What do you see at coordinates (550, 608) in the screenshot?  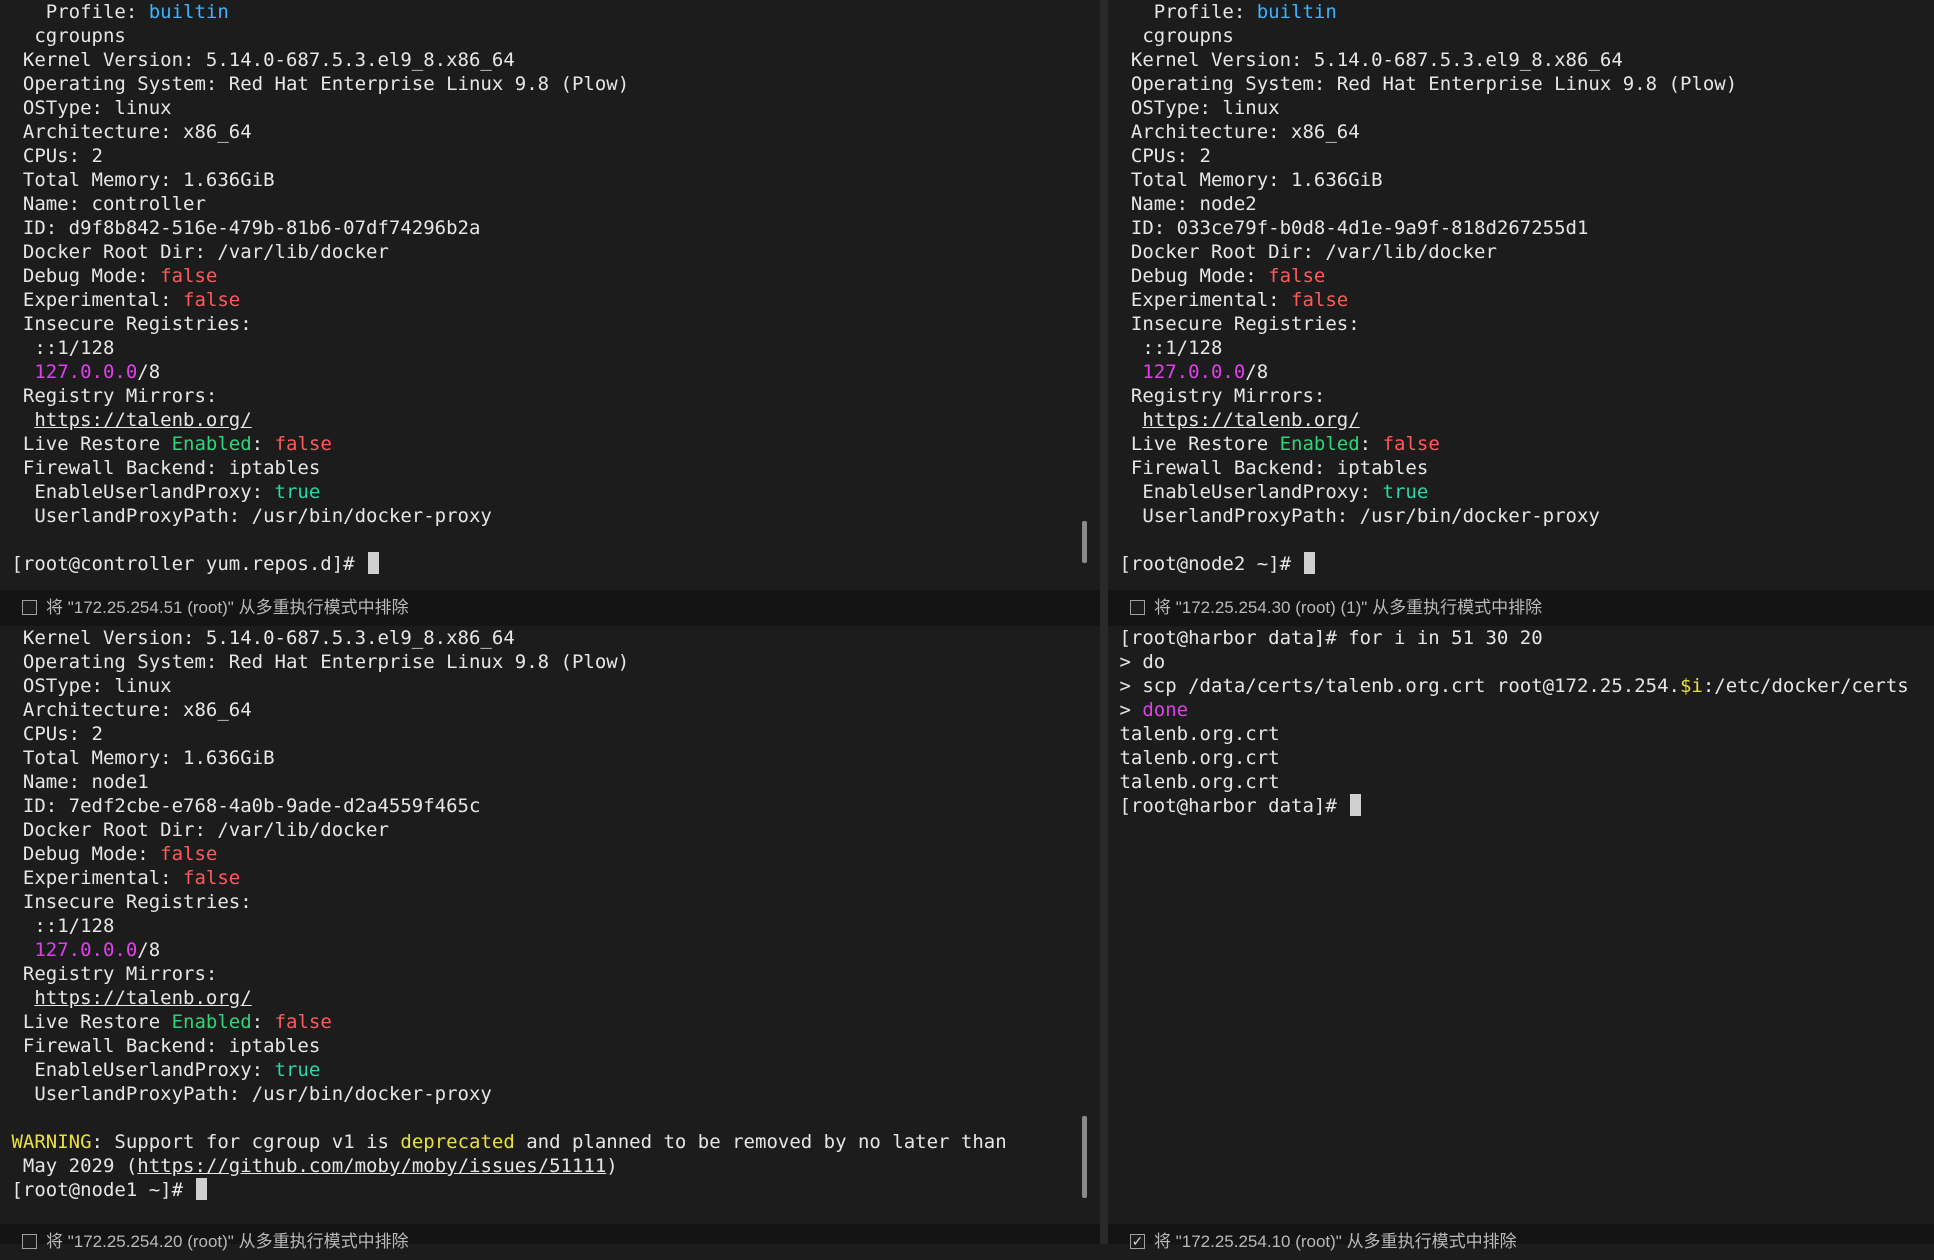 I see `multi-exec-bar-controller: 将 "172.25.254.51 (root)" 从多重执行模式中排除` at bounding box center [550, 608].